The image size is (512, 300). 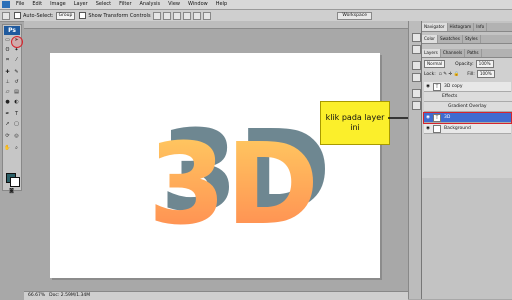 I want to click on shape-tool-icon: ▢, so click(x=16, y=124).